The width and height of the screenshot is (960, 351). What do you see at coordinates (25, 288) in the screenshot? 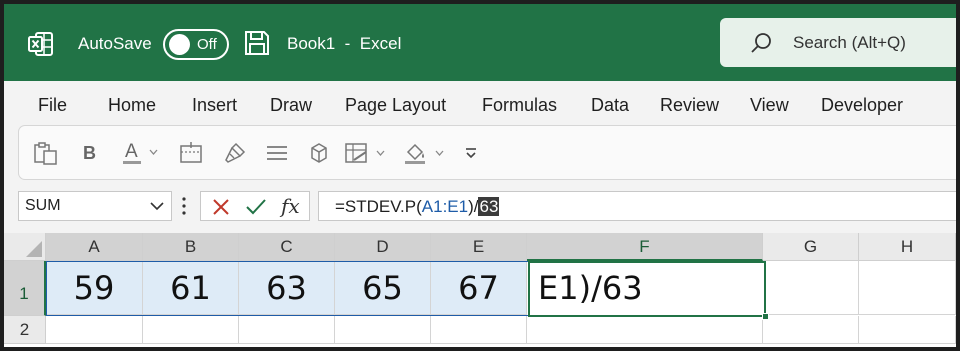
I see `row-header-1: 1` at bounding box center [25, 288].